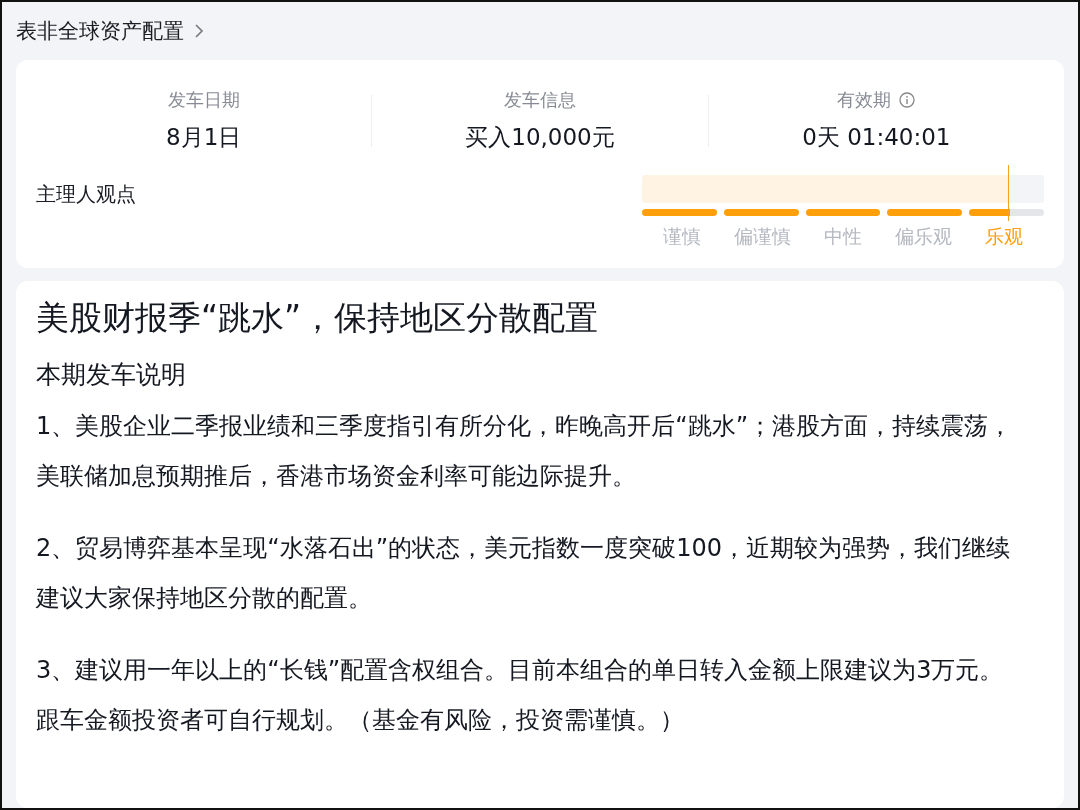 This screenshot has height=810, width=1080. What do you see at coordinates (876, 137) in the screenshot?
I see `stat-value: 0天 01:40:01` at bounding box center [876, 137].